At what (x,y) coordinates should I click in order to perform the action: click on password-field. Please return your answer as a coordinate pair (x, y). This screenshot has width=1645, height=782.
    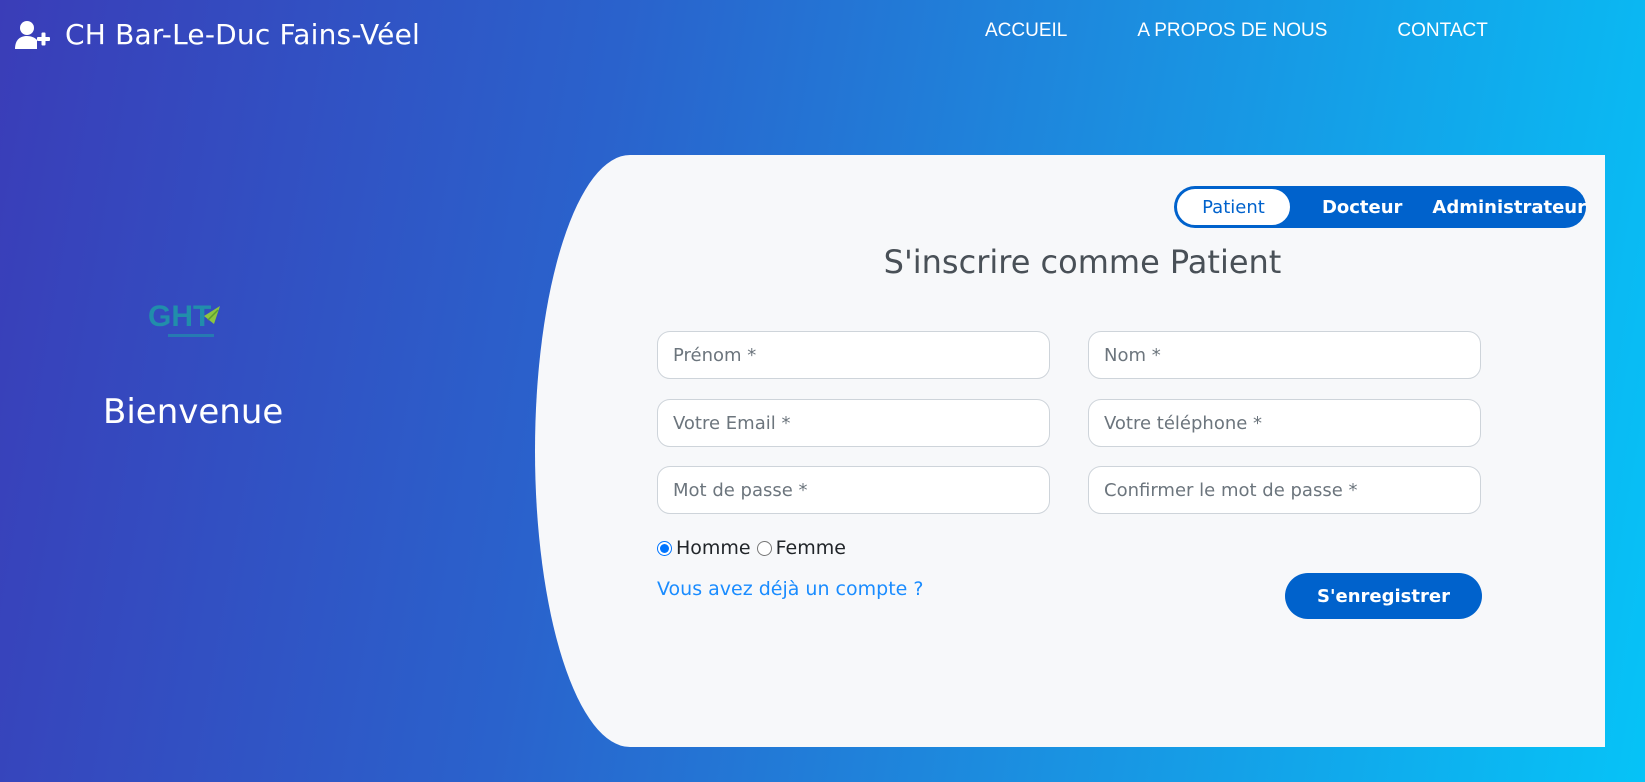
    Looking at the image, I should click on (853, 490).